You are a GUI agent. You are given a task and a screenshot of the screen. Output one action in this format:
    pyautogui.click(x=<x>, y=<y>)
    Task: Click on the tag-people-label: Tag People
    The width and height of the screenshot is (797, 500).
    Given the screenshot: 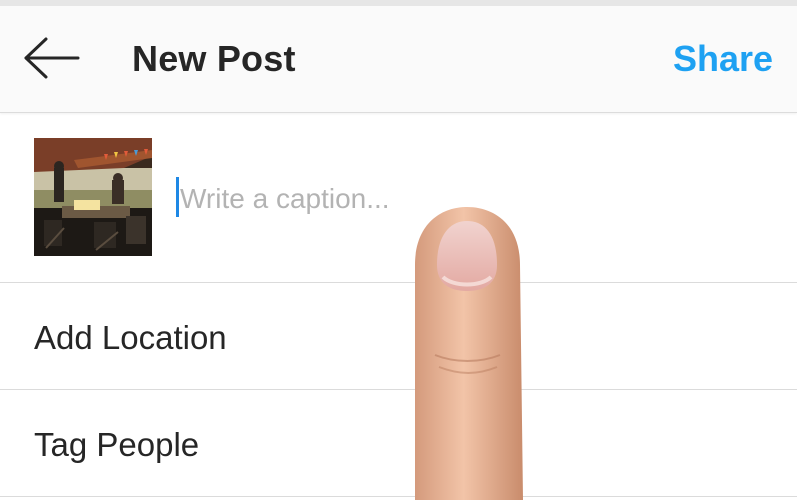 What is the action you would take?
    pyautogui.click(x=117, y=444)
    